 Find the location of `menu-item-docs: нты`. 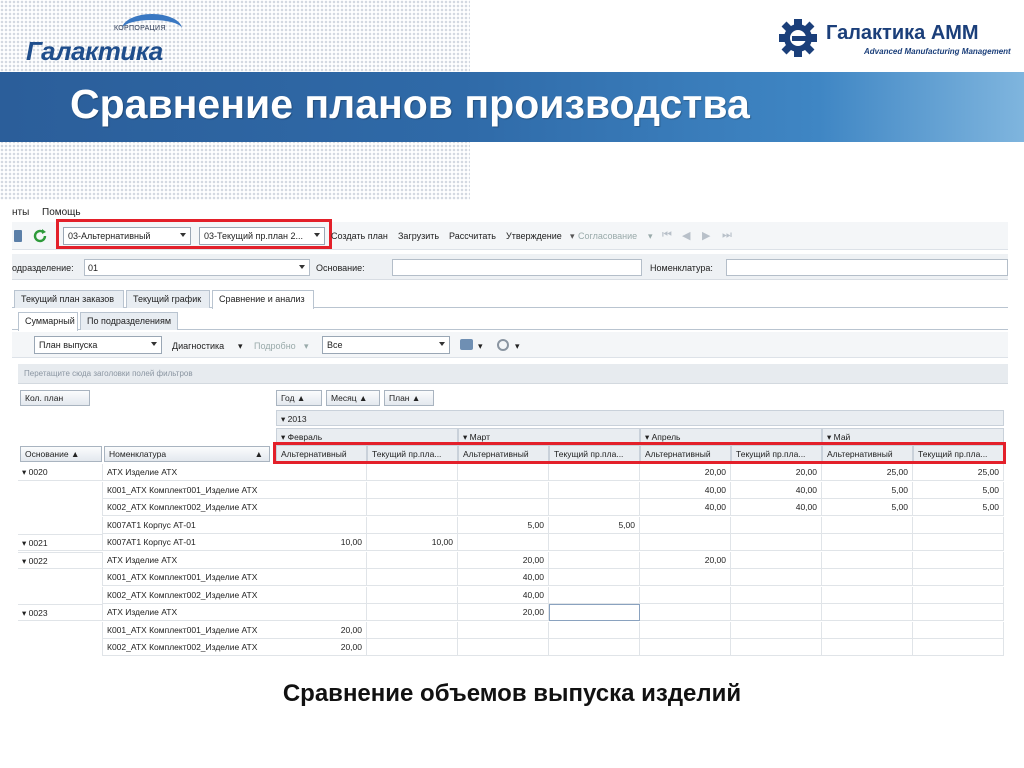

menu-item-docs: нты is located at coordinates (20, 212).